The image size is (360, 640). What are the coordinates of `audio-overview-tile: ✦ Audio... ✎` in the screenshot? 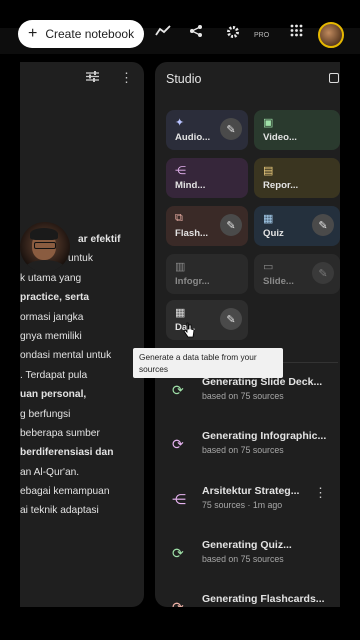 It's located at (207, 130).